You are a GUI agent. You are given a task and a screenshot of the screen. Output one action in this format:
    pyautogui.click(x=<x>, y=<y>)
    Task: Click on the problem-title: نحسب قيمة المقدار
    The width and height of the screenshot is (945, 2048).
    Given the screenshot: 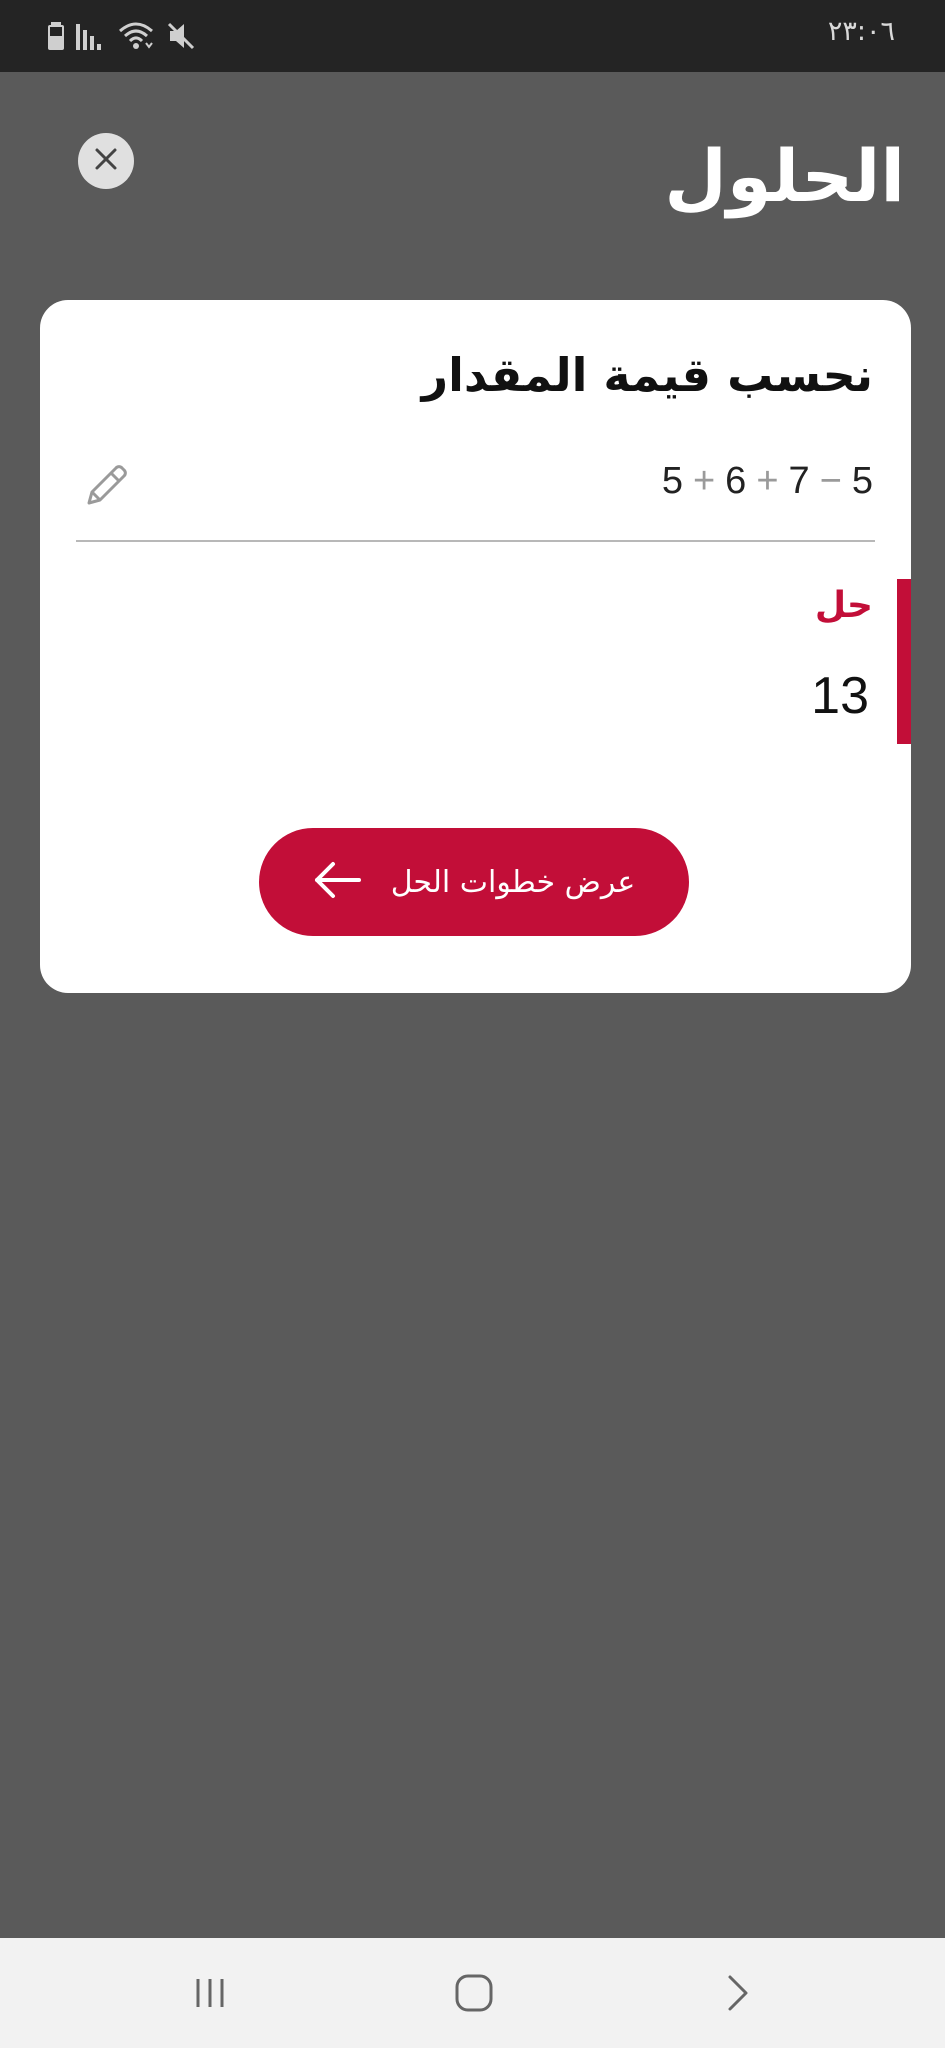 What is the action you would take?
    pyautogui.click(x=647, y=375)
    